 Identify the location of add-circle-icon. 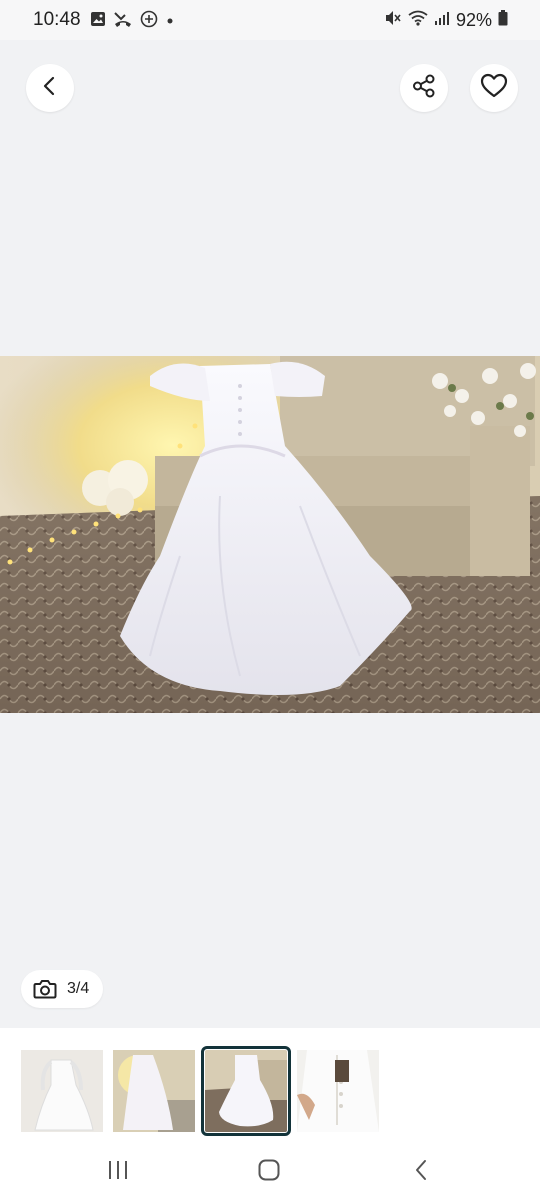
(149, 21).